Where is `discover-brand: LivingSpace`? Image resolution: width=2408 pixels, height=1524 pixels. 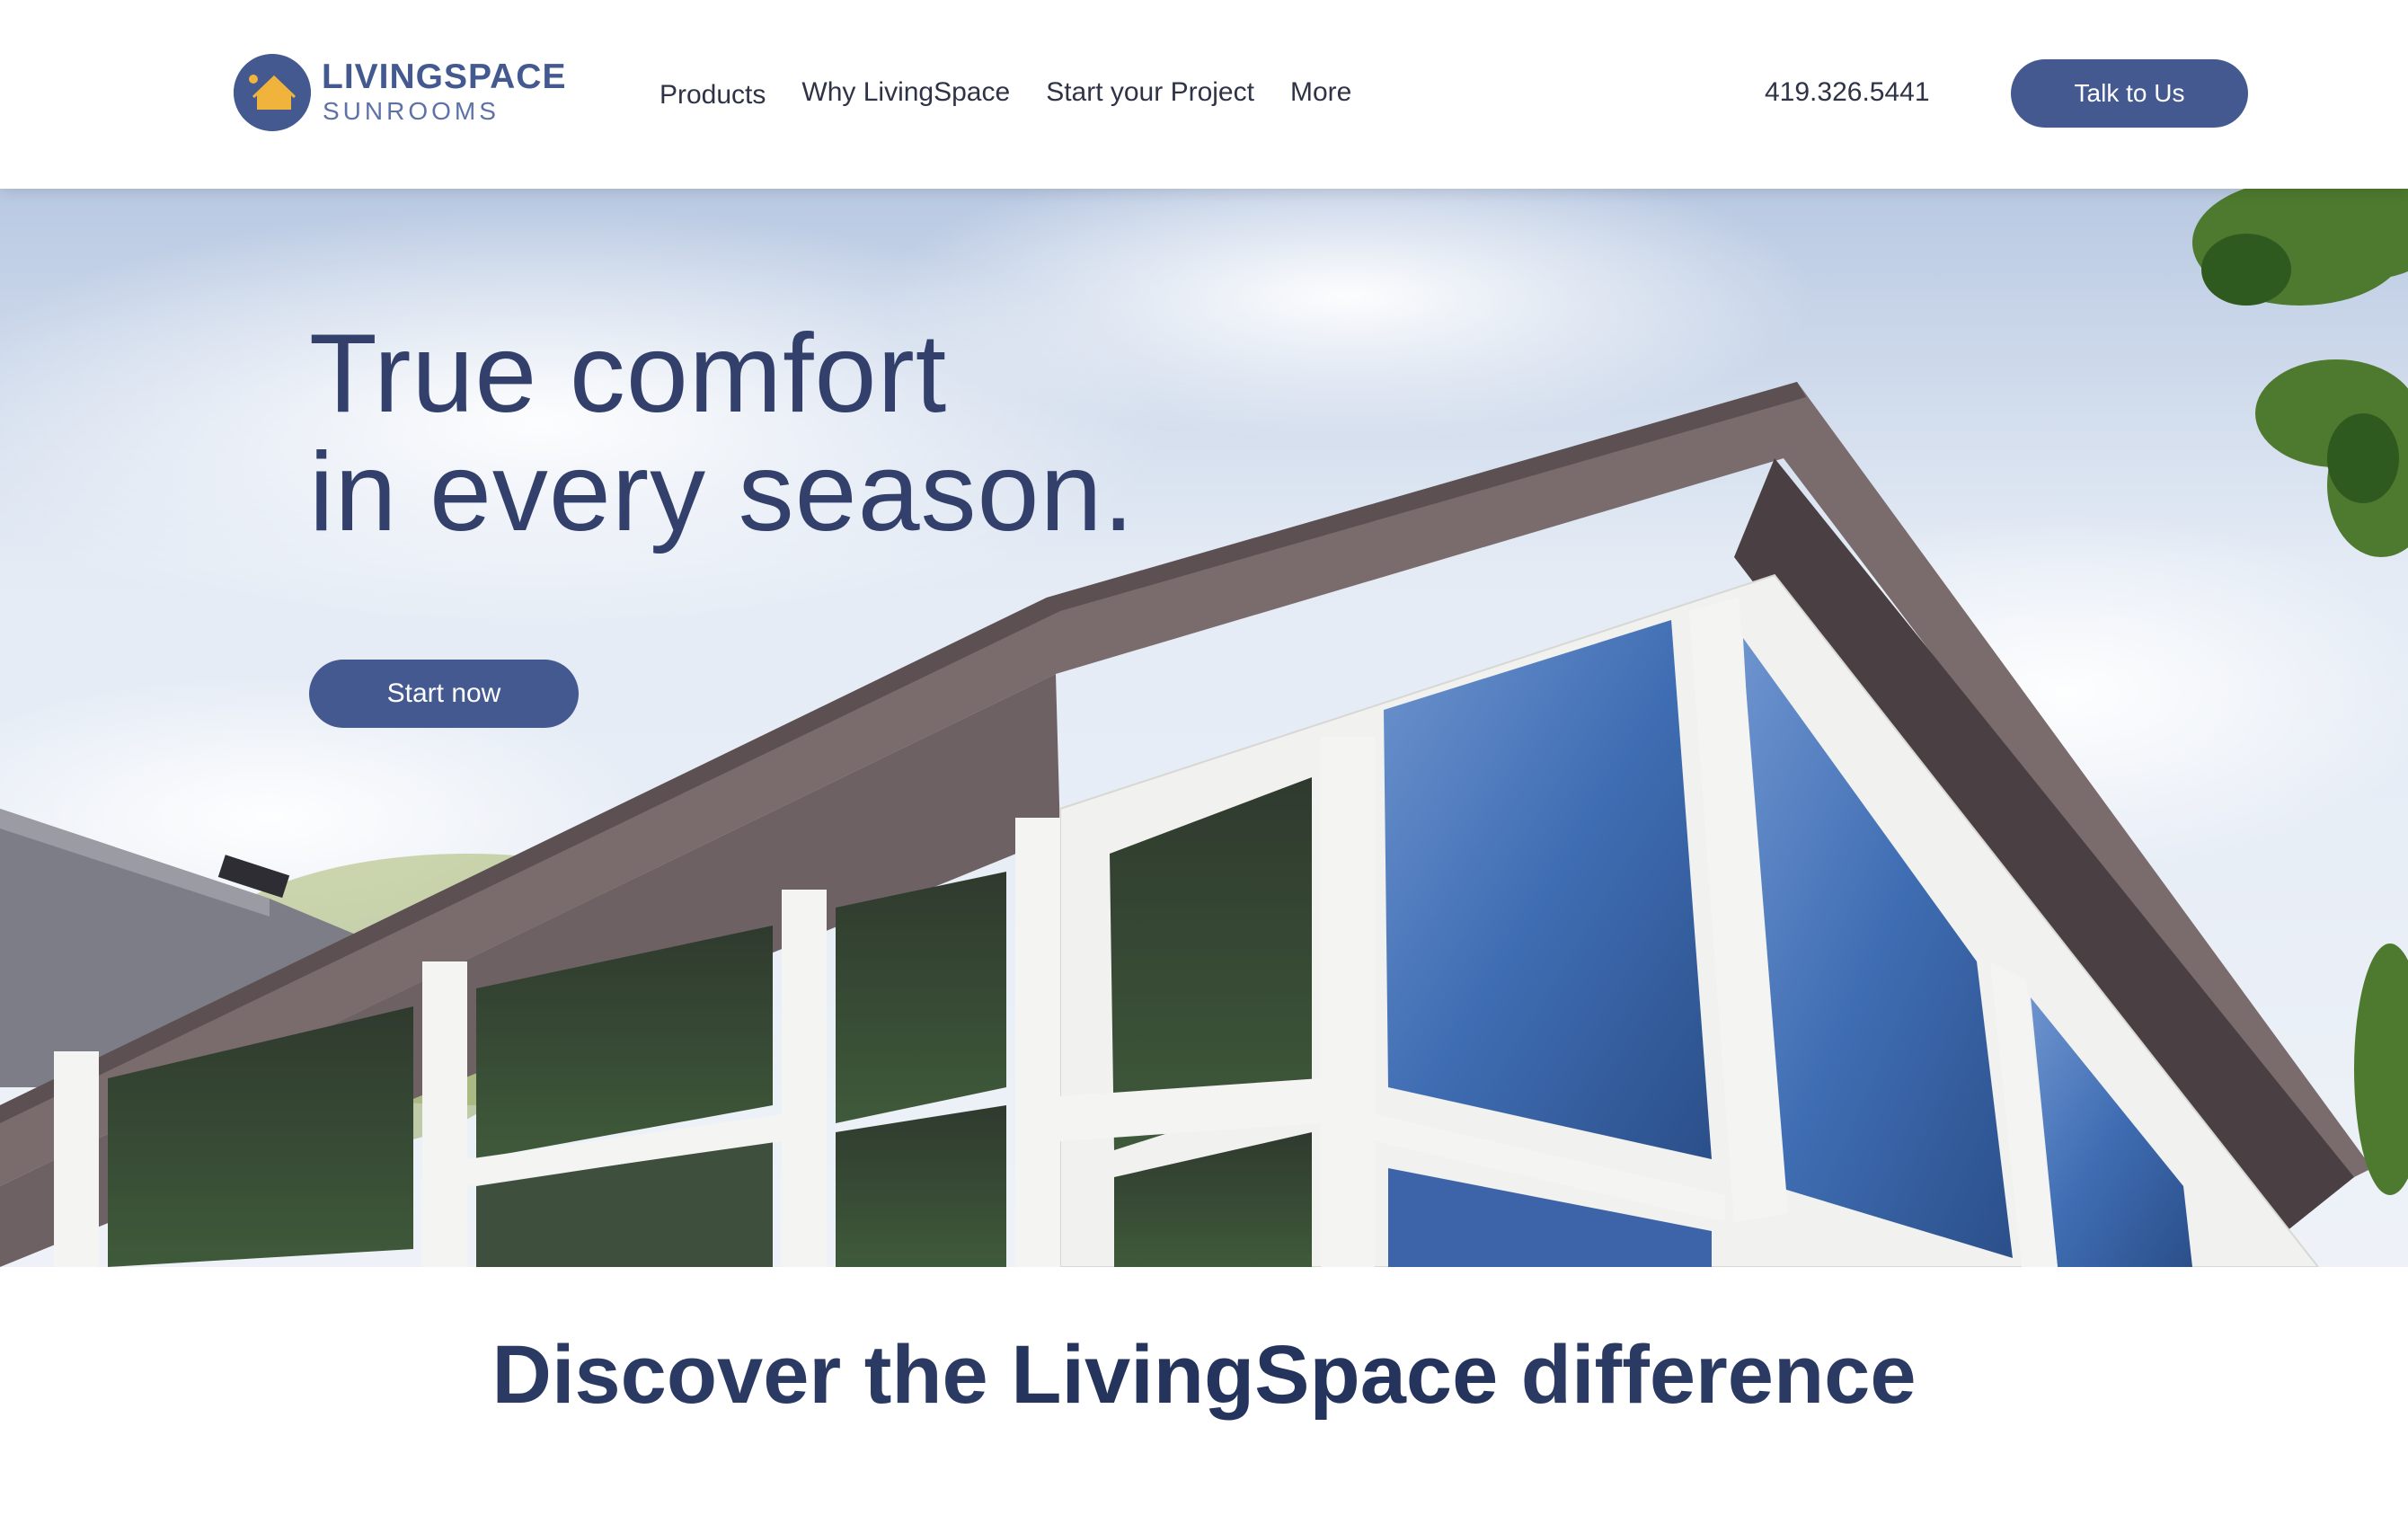
discover-brand: LivingSpace is located at coordinates (1255, 1375).